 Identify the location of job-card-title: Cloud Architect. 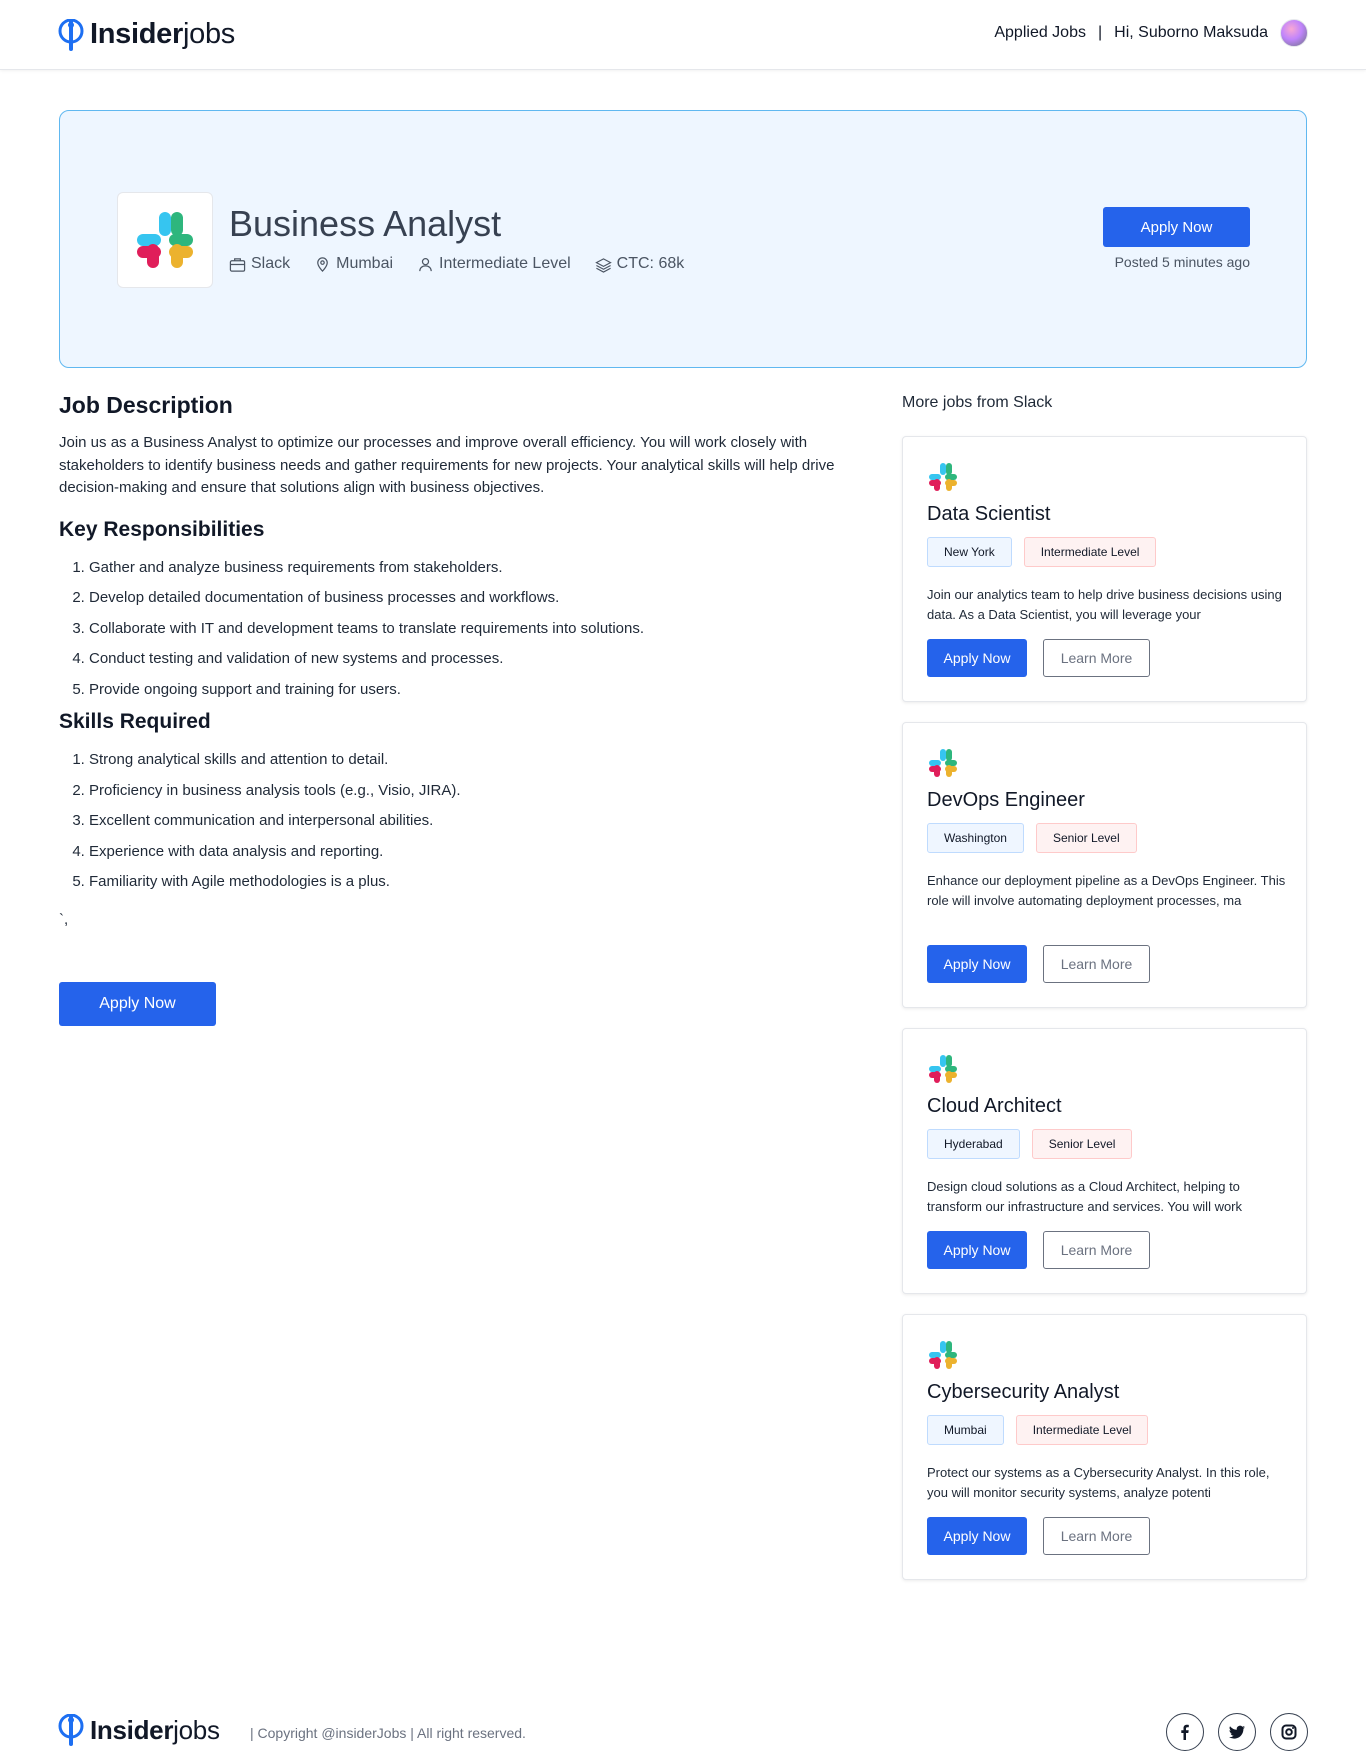
(994, 1106).